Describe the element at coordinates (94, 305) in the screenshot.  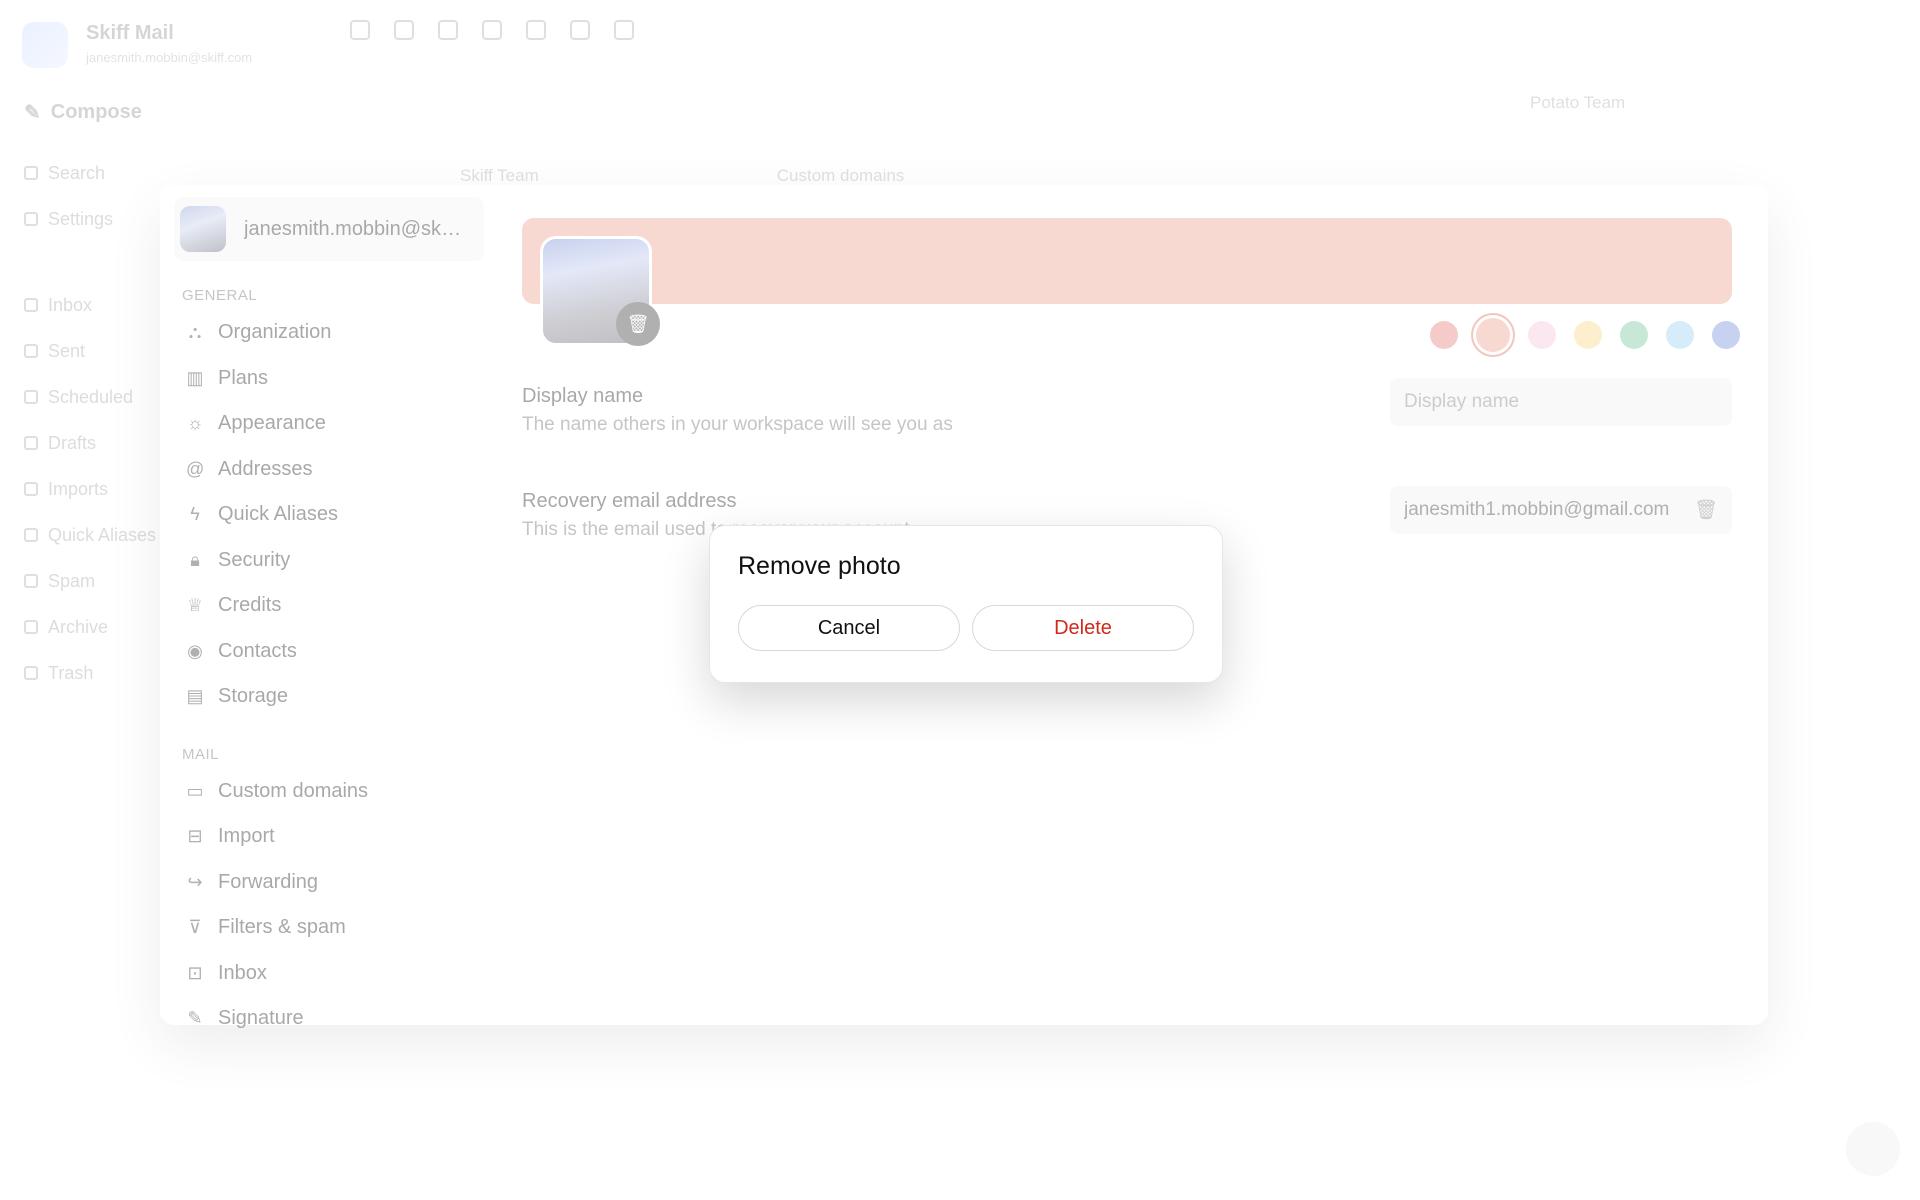
I see `nav-item: Inbox` at that location.